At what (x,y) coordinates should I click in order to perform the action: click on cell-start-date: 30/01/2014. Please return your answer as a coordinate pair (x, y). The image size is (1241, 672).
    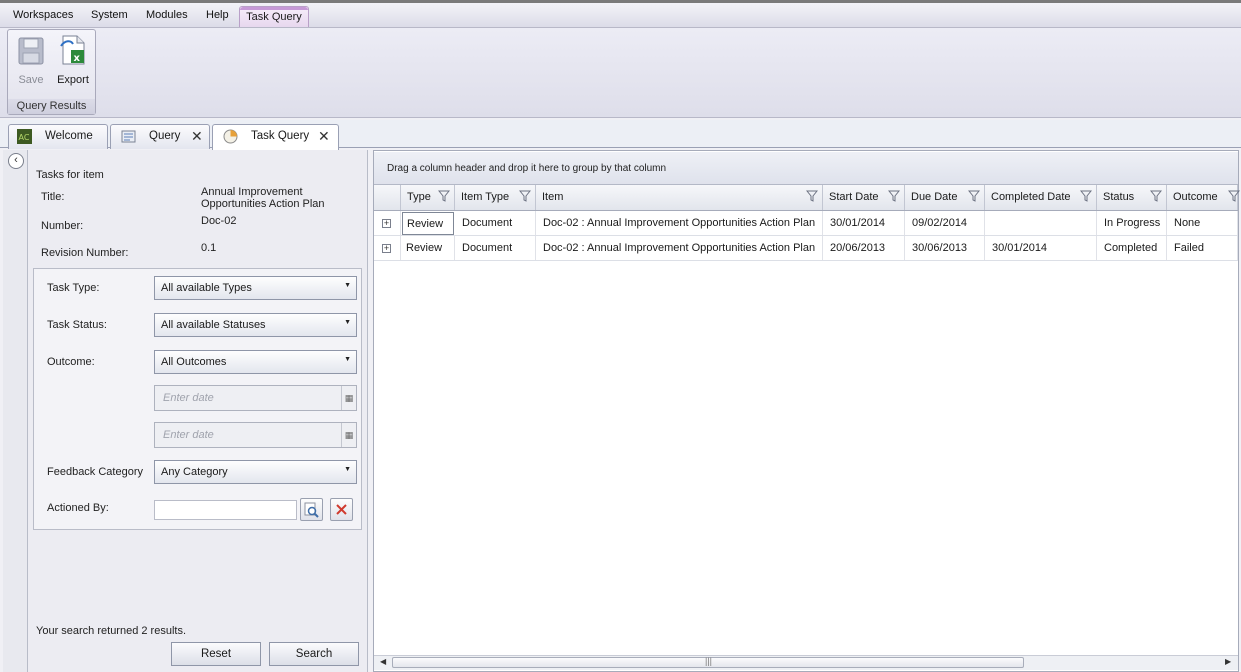
    Looking at the image, I should click on (864, 223).